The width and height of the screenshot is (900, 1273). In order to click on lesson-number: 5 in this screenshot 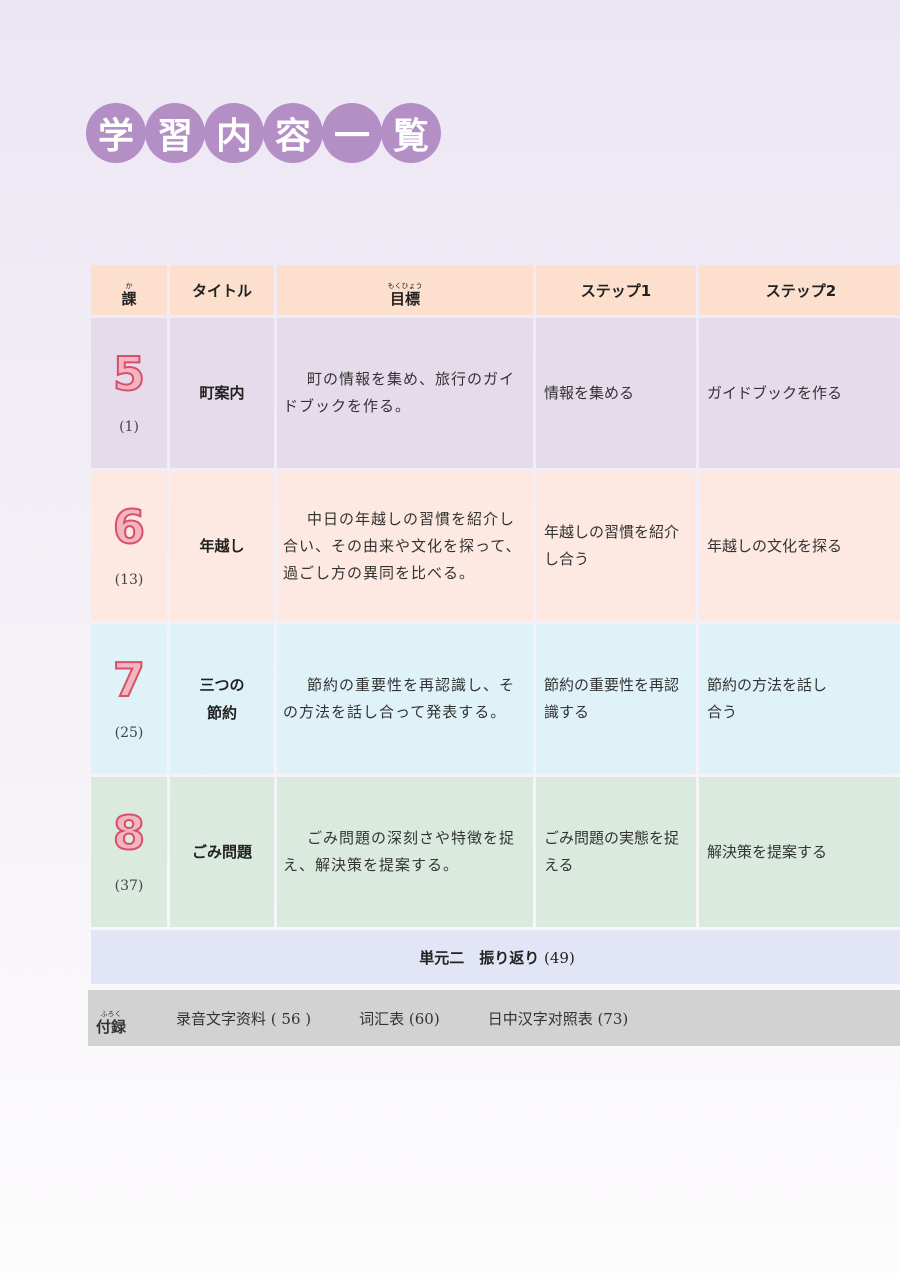, I will do `click(129, 374)`.